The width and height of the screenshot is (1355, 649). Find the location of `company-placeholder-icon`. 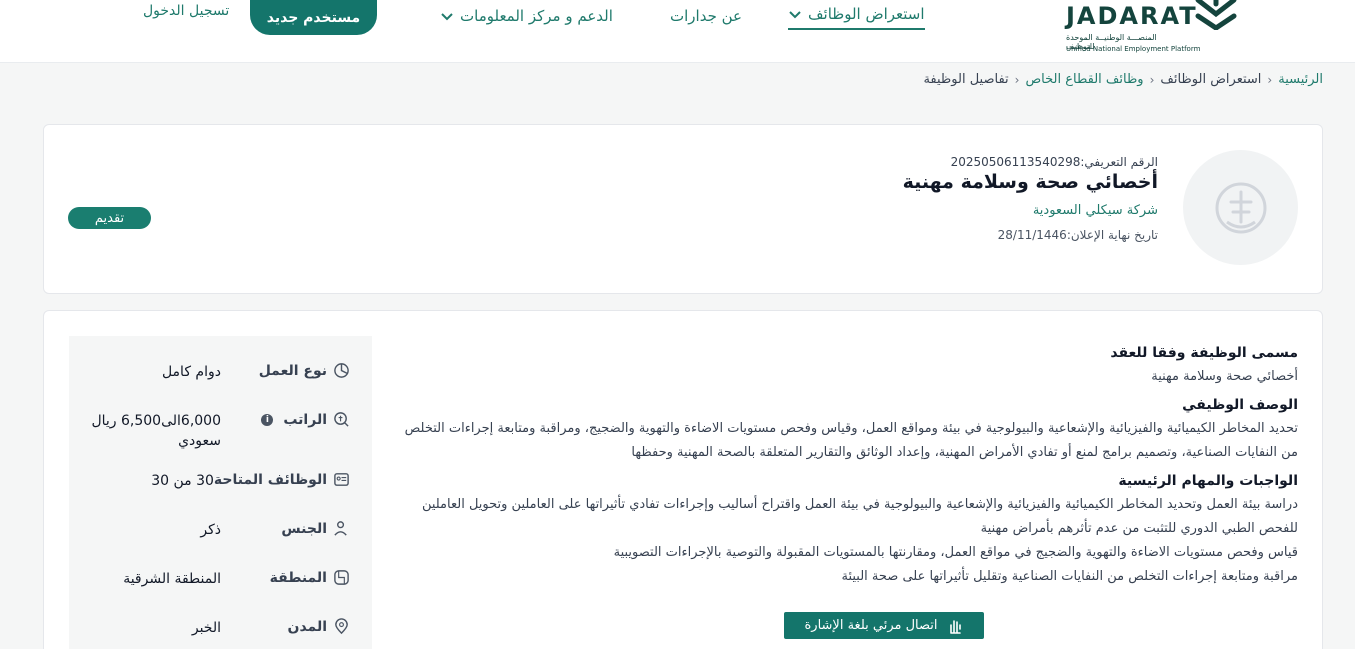

company-placeholder-icon is located at coordinates (1240, 207).